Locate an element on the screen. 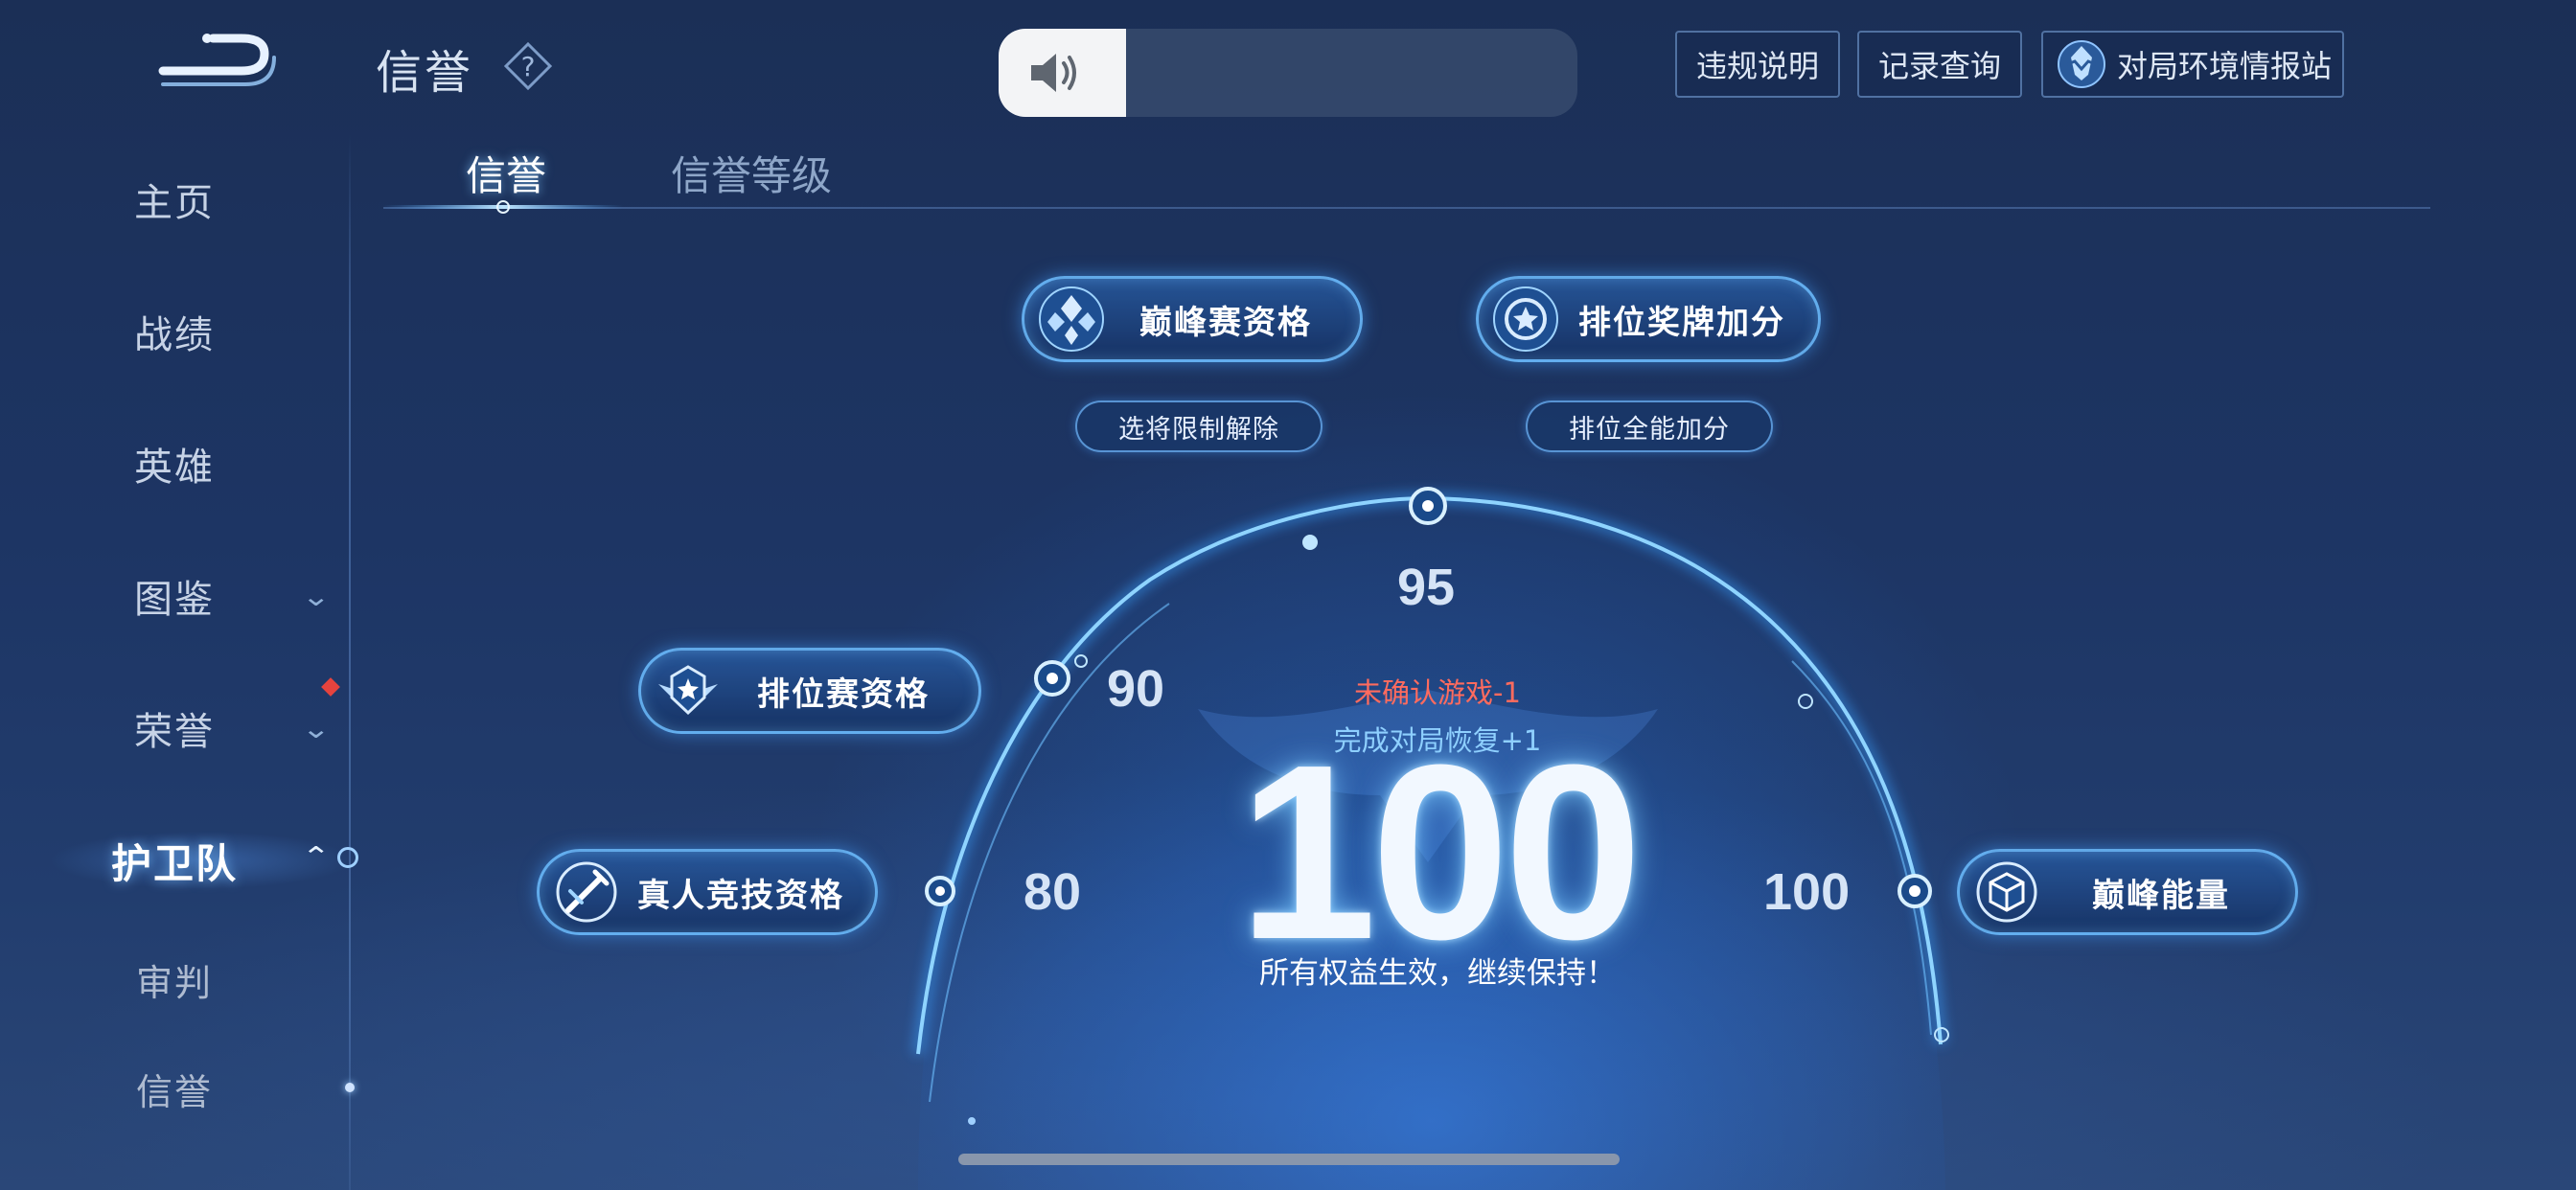 The image size is (2576, 1190). penalty-text: 未确认游戏-1 is located at coordinates (1437, 693).